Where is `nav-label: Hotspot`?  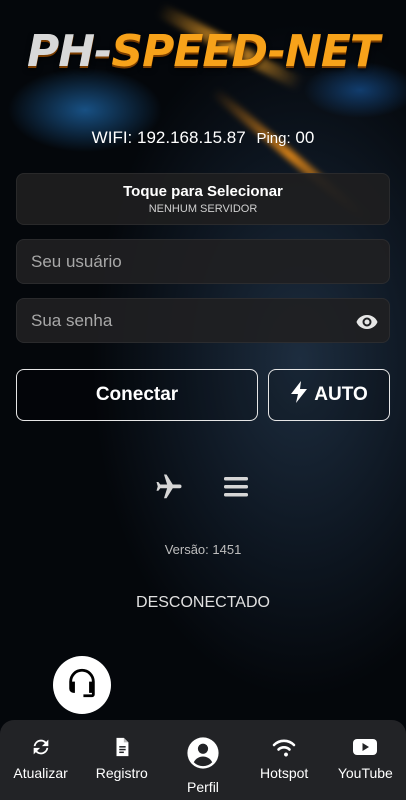
nav-label: Hotspot is located at coordinates (284, 773).